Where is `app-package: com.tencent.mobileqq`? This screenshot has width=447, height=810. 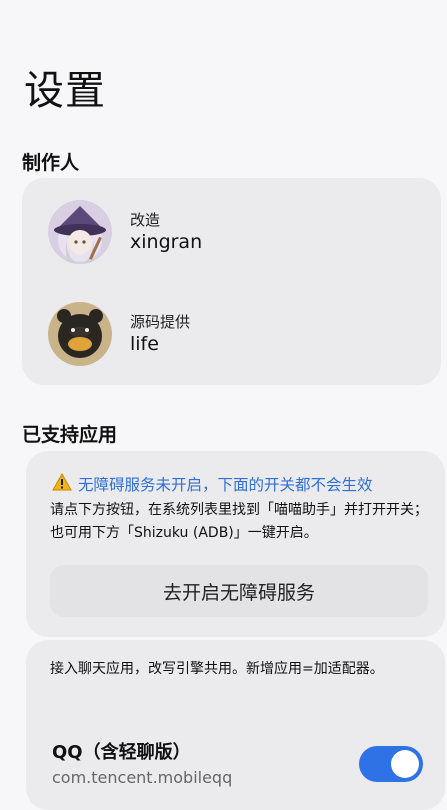
app-package: com.tencent.mobileqq is located at coordinates (142, 777).